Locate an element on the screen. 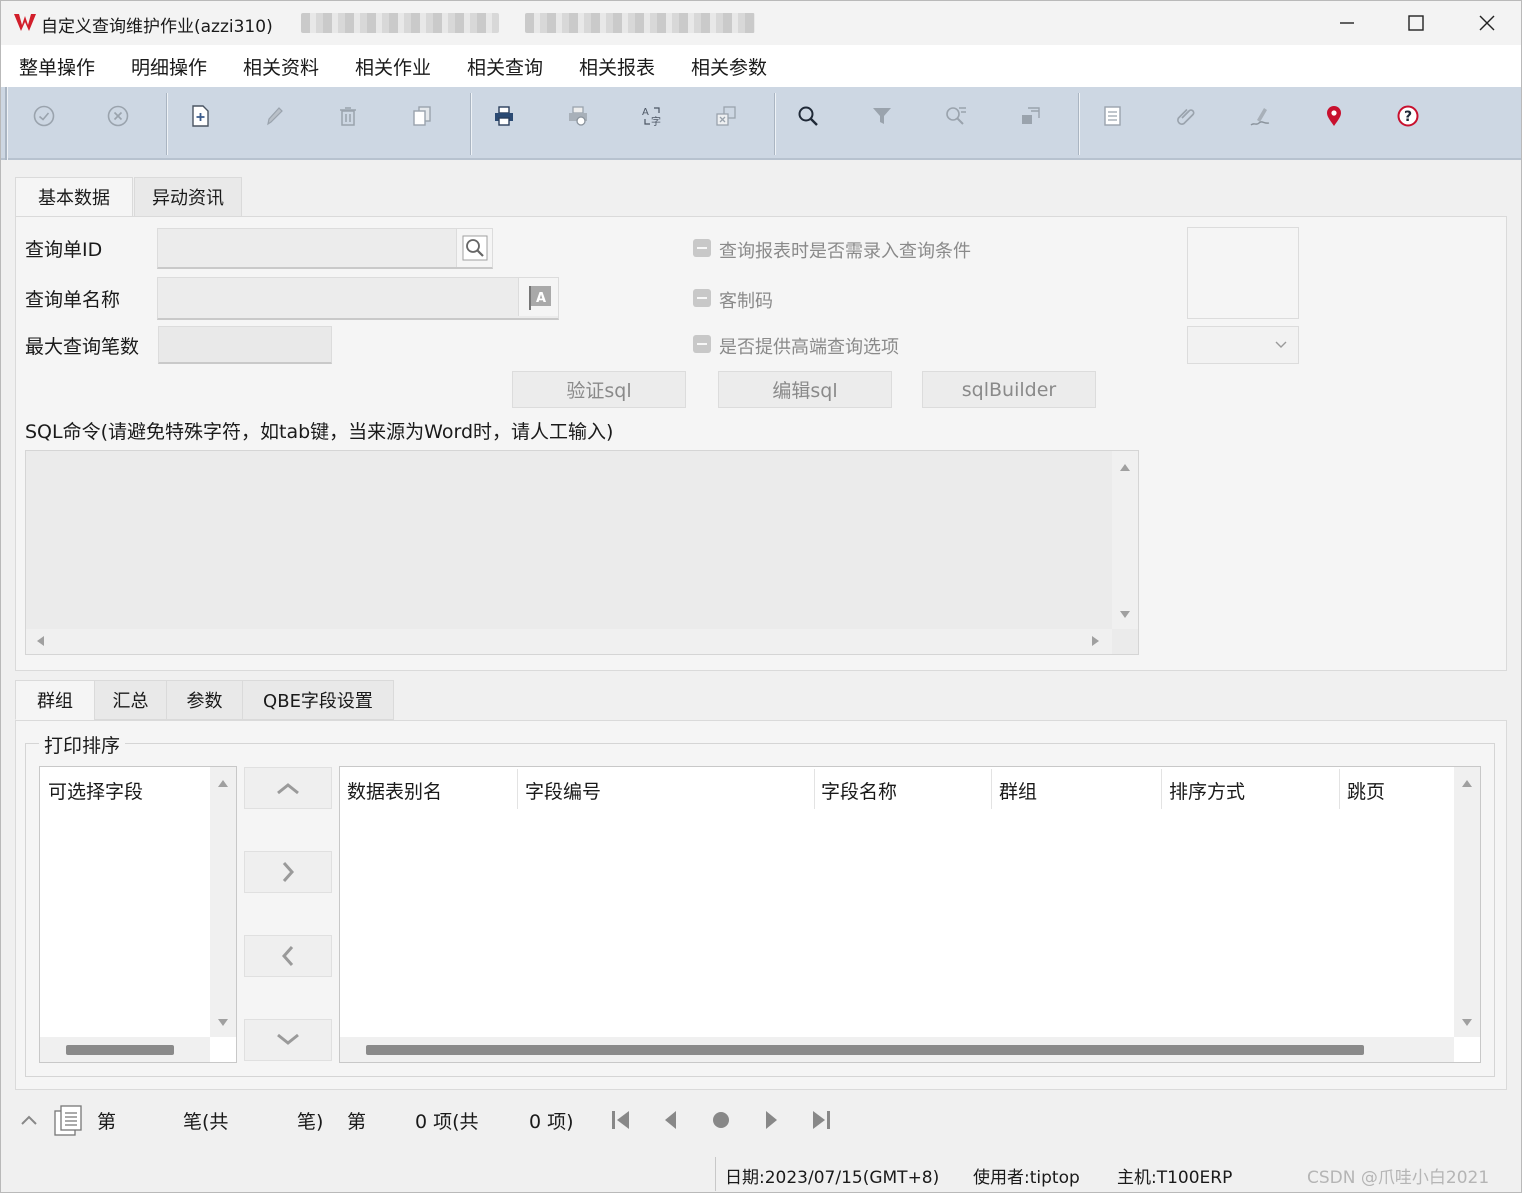  menu-related-data: 相关资料 is located at coordinates (281, 66).